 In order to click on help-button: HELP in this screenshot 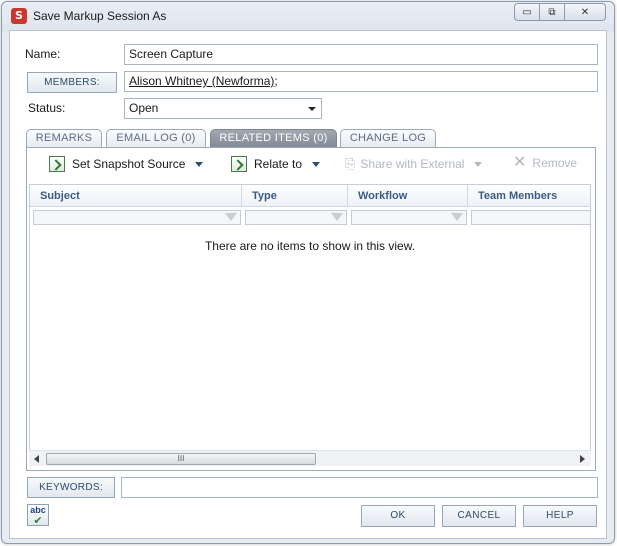, I will do `click(560, 516)`.